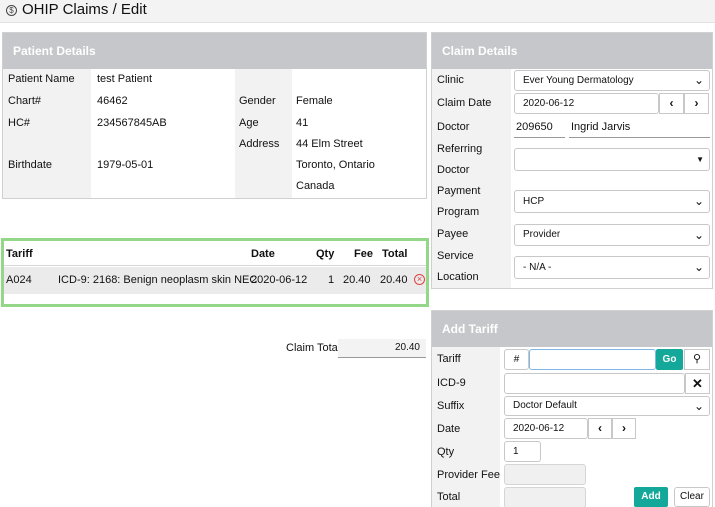 The image size is (715, 507). Describe the element at coordinates (453, 170) in the screenshot. I see `referring-doctor-label: Doctor` at that location.